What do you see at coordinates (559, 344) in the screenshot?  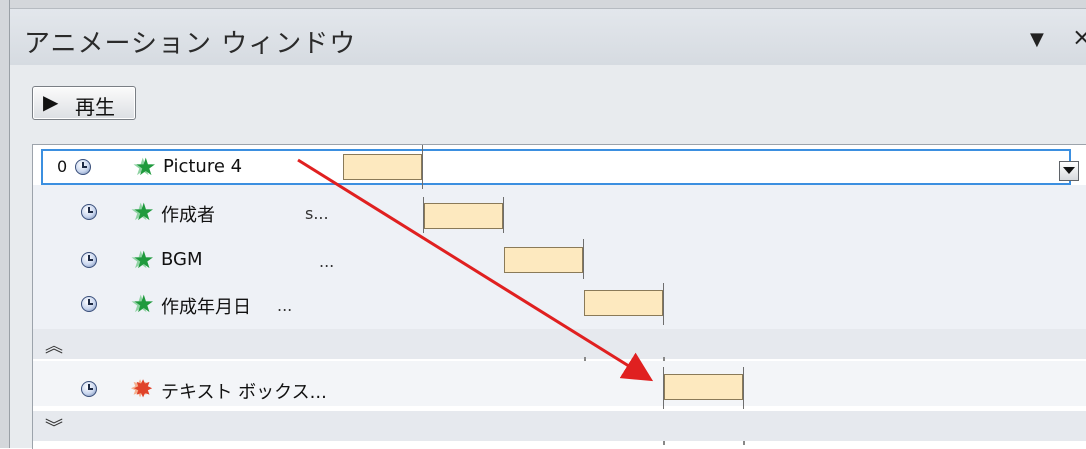 I see `collapse-group-bar: ︽` at bounding box center [559, 344].